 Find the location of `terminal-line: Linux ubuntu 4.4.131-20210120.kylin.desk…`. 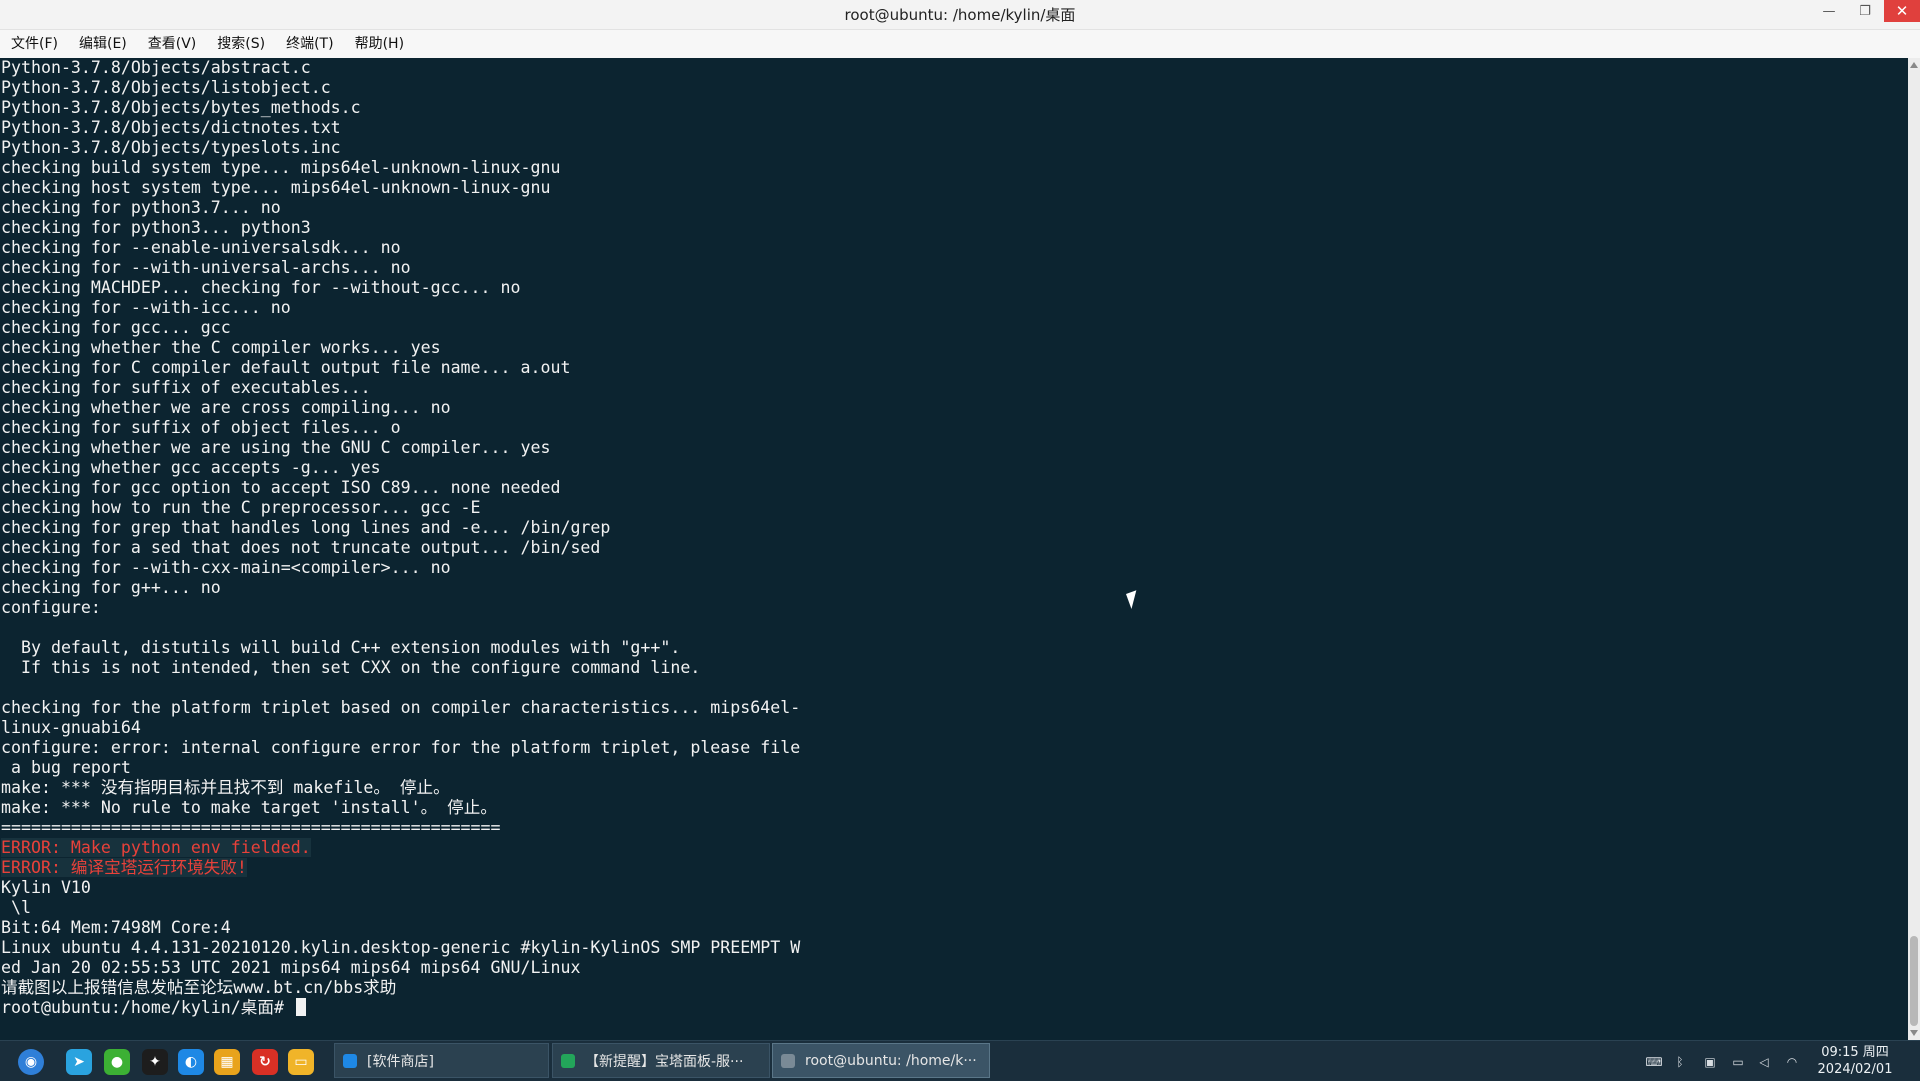

terminal-line: Linux ubuntu 4.4.131-20210120.kylin.desk… is located at coordinates (401, 947).